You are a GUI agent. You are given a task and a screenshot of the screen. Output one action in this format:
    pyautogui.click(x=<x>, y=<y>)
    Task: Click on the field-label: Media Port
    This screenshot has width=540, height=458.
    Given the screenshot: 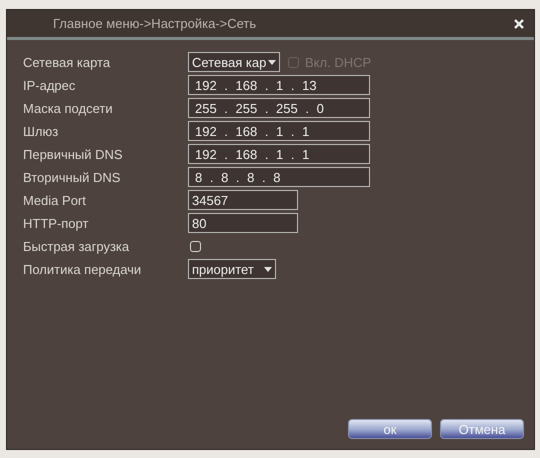 What is the action you would take?
    pyautogui.click(x=55, y=200)
    